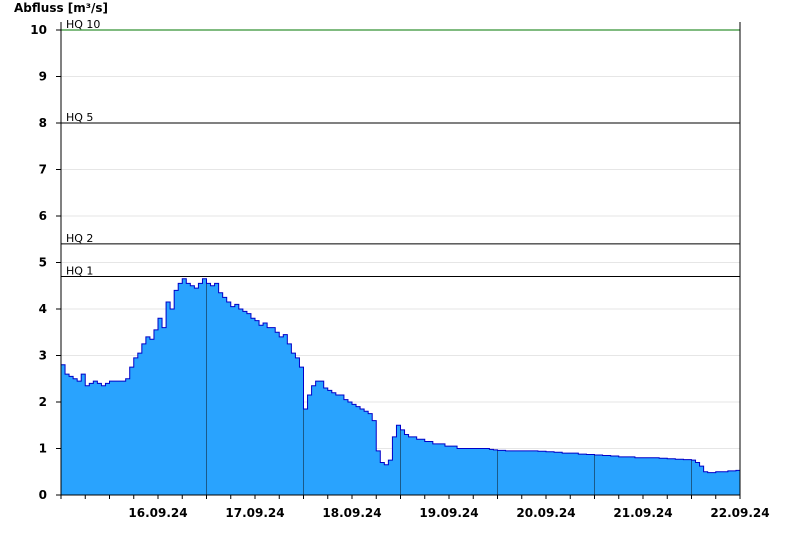 This screenshot has height=550, width=800. Describe the element at coordinates (43, 170) in the screenshot. I see `y-tick-label: 7` at that location.